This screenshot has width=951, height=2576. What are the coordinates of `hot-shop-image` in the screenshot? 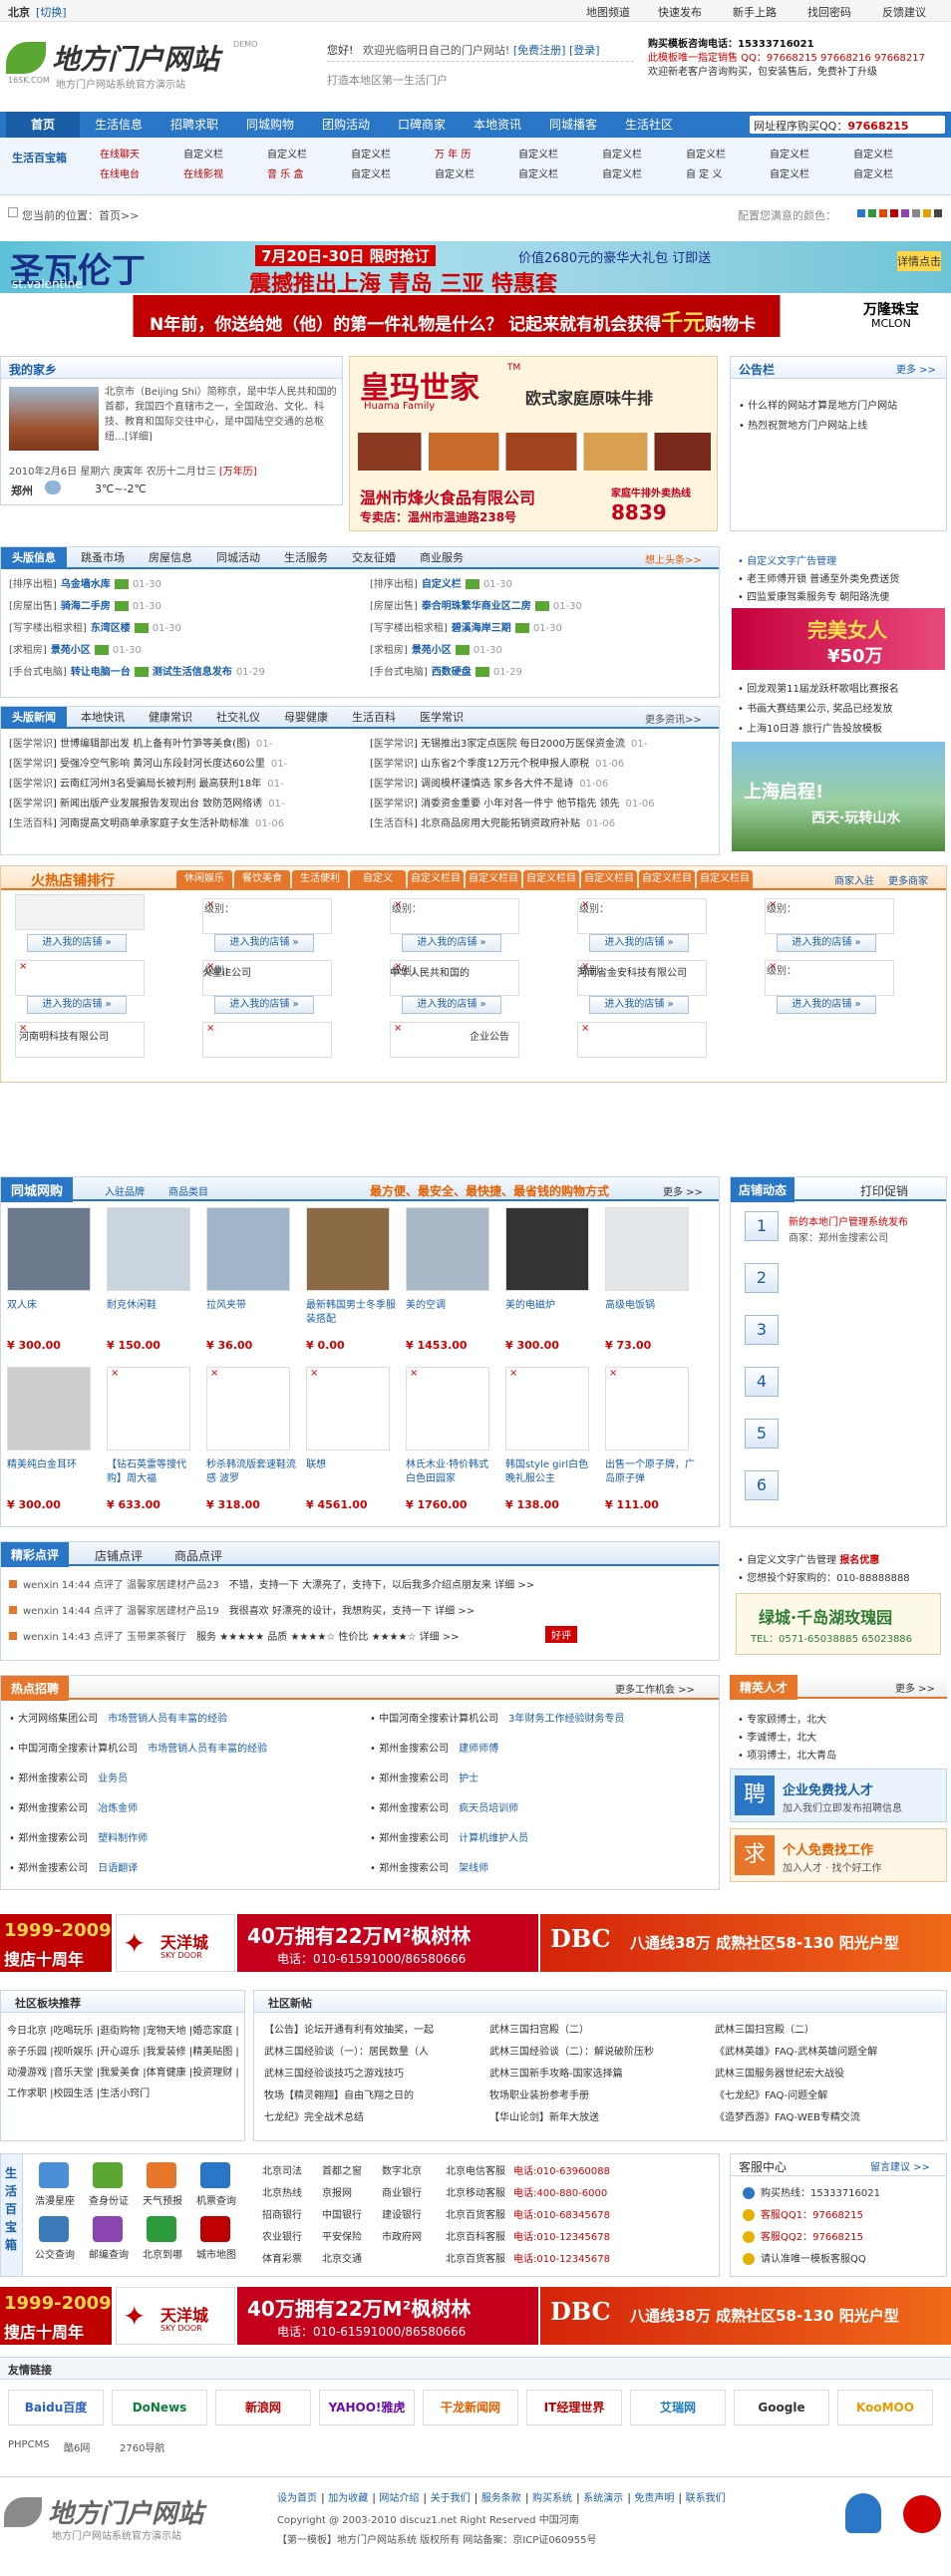 It's located at (267, 1040).